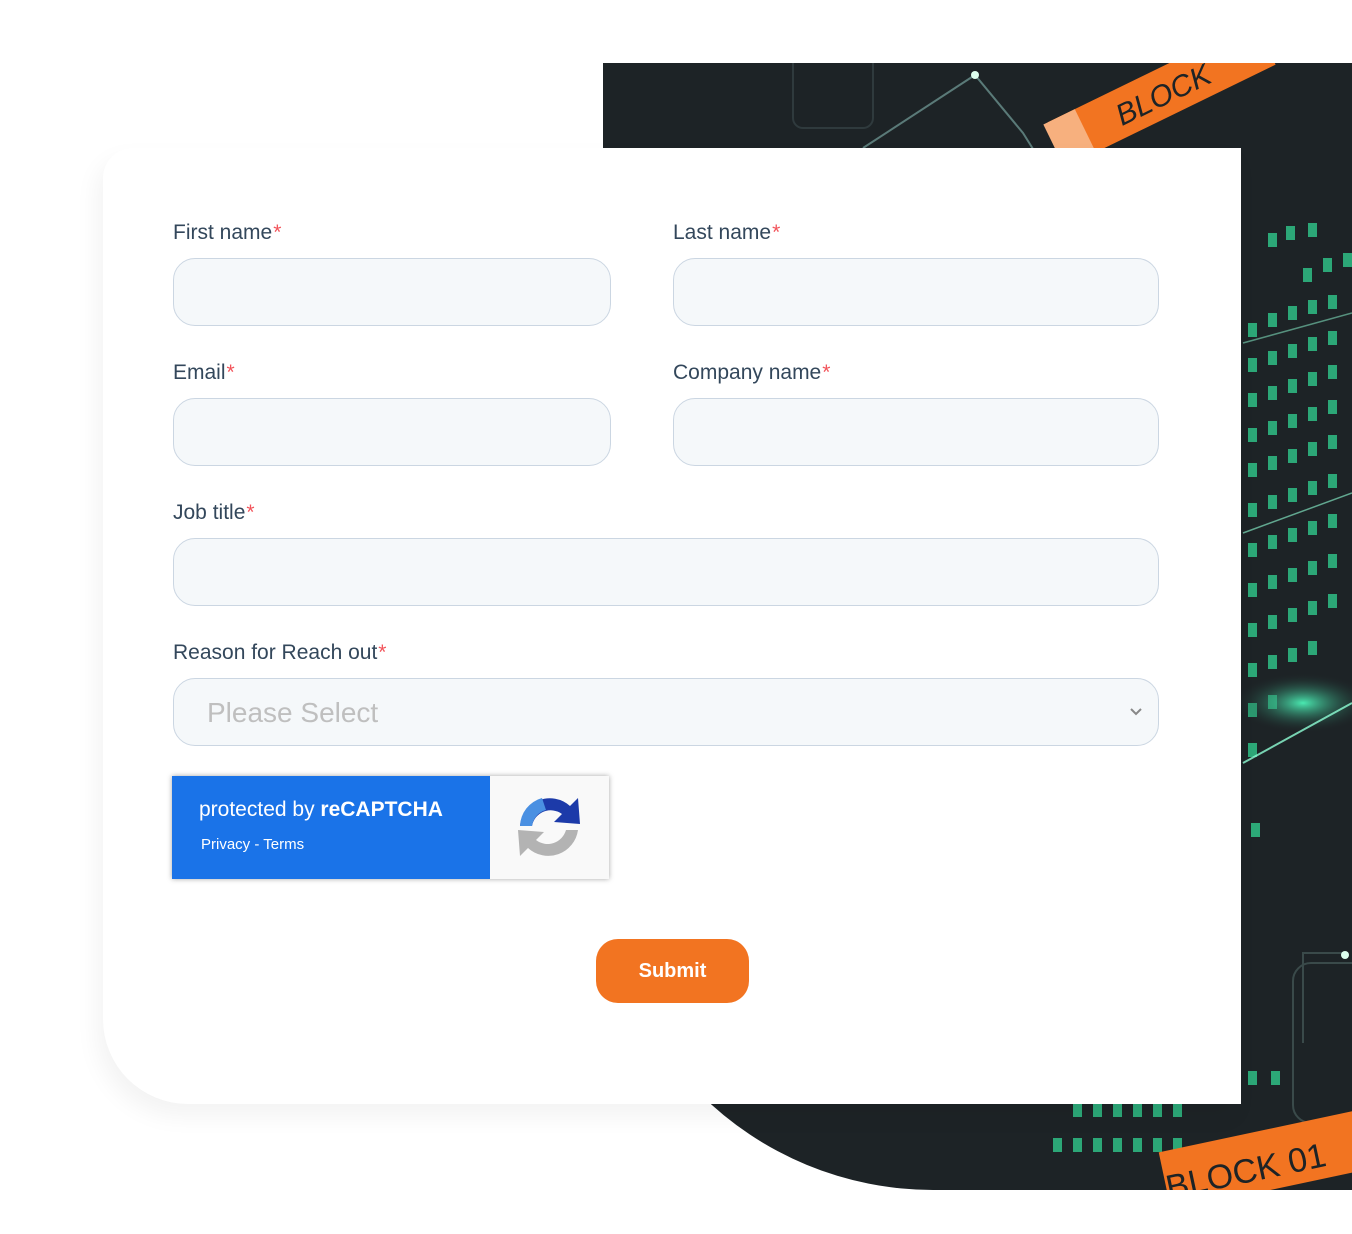  What do you see at coordinates (727, 232) in the screenshot?
I see `last-name-label: Last name*` at bounding box center [727, 232].